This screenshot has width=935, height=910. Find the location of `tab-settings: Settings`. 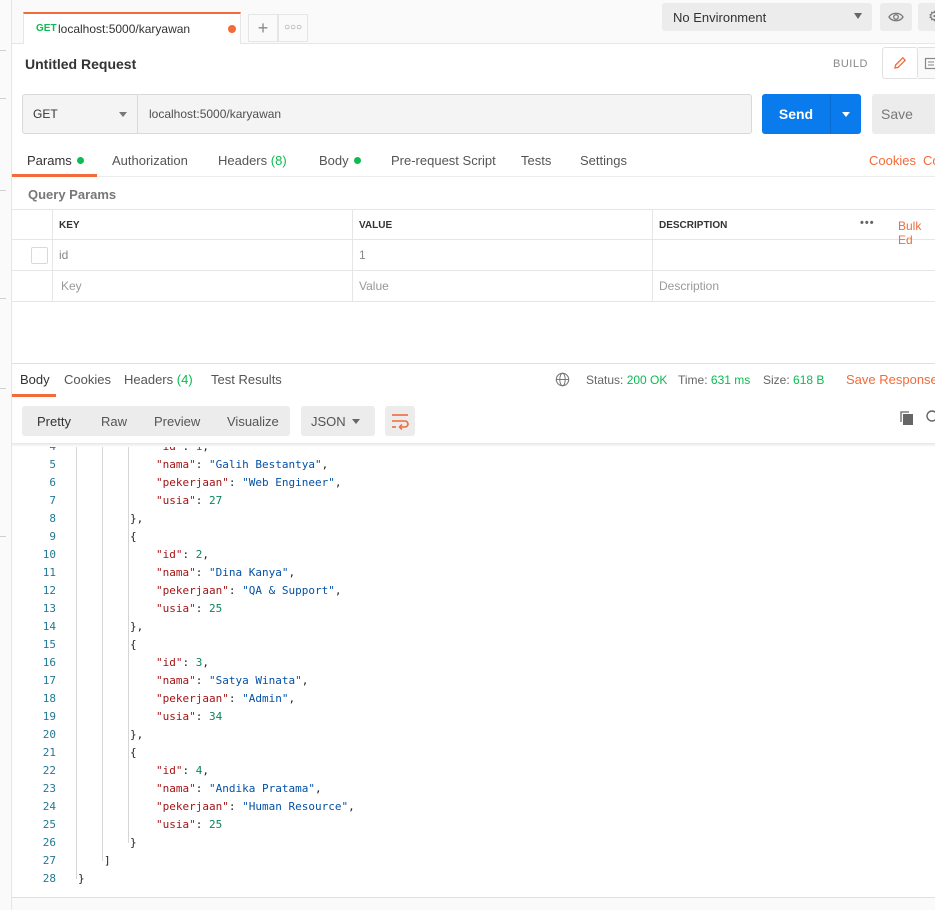

tab-settings: Settings is located at coordinates (603, 160).